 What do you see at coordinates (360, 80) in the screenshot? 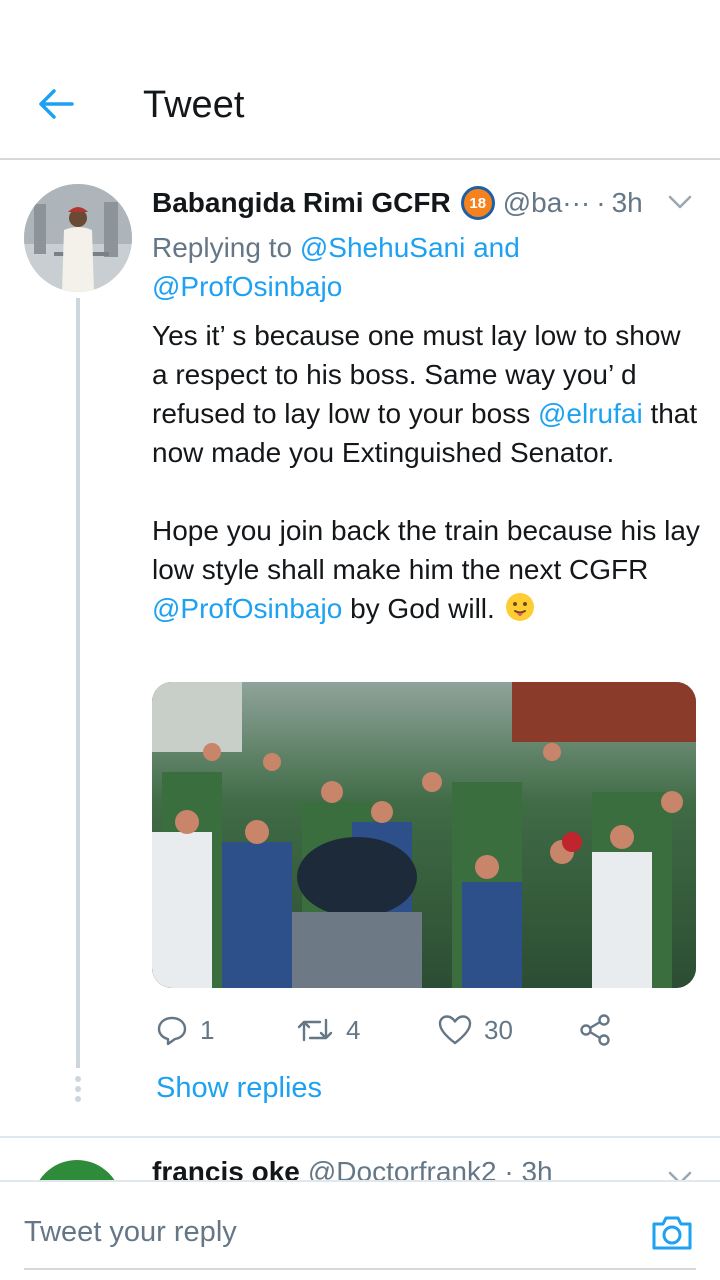
I see `top-bar: Tweet` at bounding box center [360, 80].